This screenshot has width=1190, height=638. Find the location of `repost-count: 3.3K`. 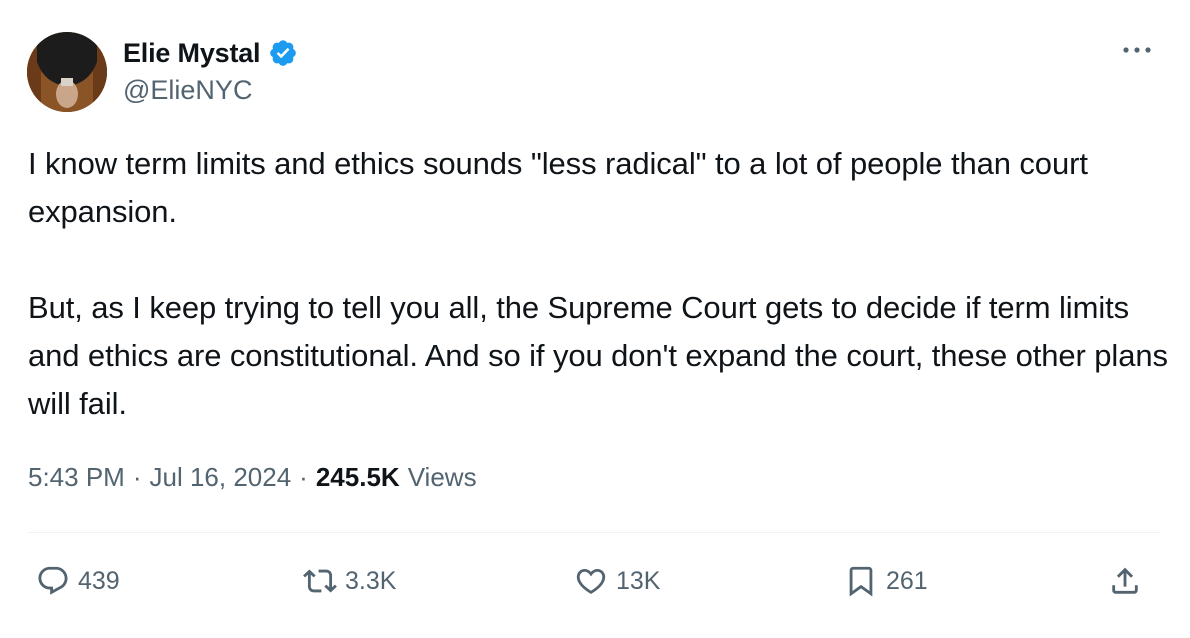

repost-count: 3.3K is located at coordinates (371, 580).